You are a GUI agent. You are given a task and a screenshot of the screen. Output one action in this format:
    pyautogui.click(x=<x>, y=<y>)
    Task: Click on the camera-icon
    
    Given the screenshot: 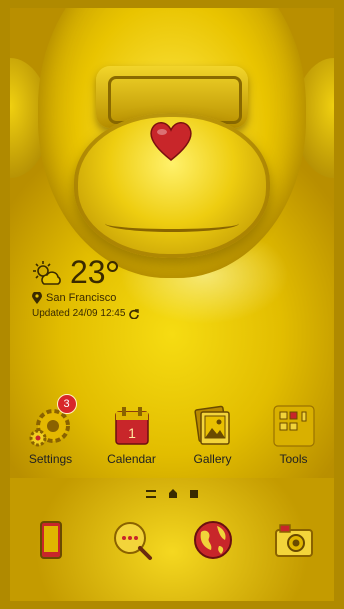 What is the action you would take?
    pyautogui.click(x=293, y=540)
    